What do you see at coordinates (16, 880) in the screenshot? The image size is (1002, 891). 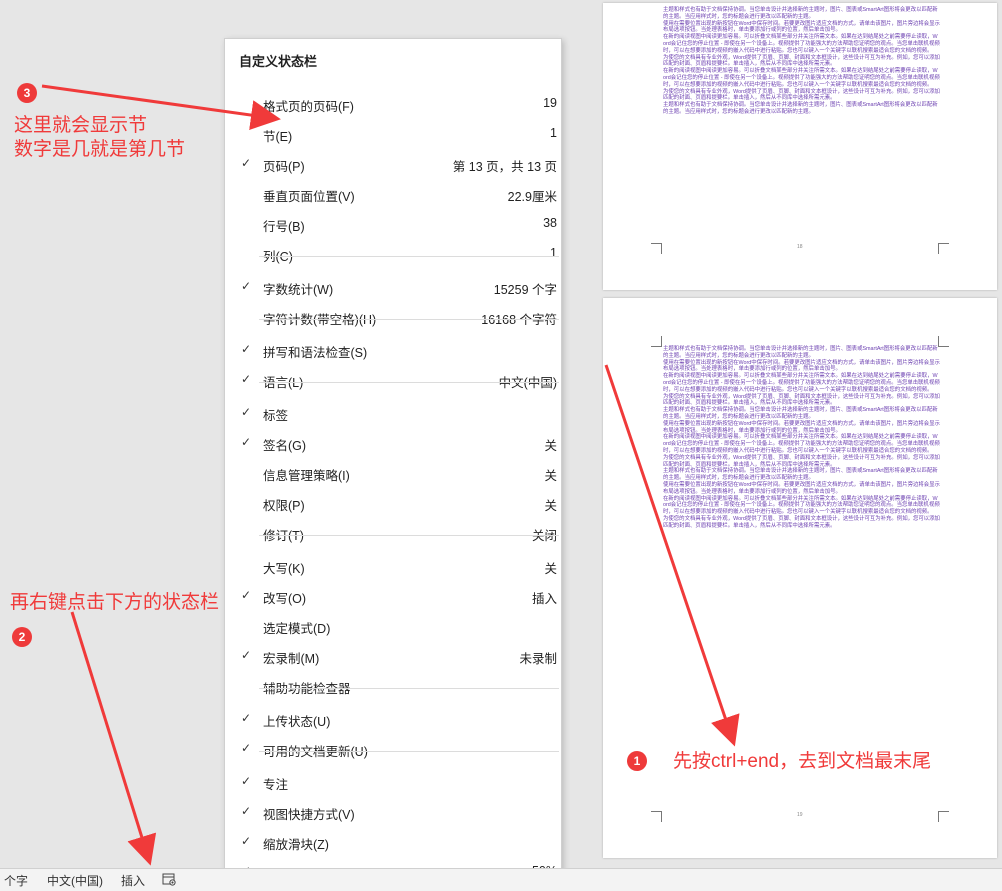 I see `status-word-count: 个字` at bounding box center [16, 880].